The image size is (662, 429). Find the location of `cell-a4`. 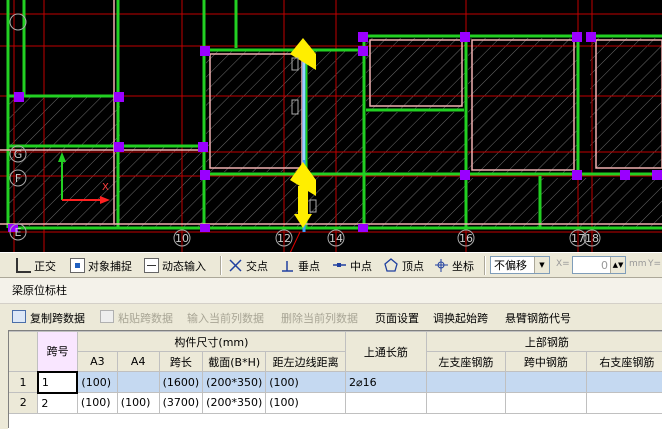

cell-a4 is located at coordinates (138, 382).